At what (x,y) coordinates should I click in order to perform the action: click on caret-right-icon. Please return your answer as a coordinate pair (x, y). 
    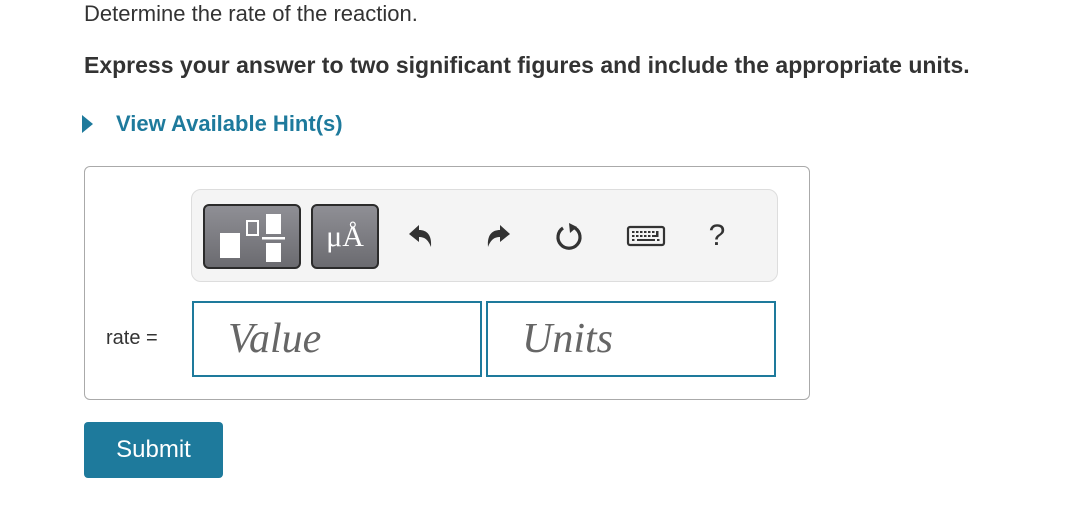
    Looking at the image, I should click on (87, 124).